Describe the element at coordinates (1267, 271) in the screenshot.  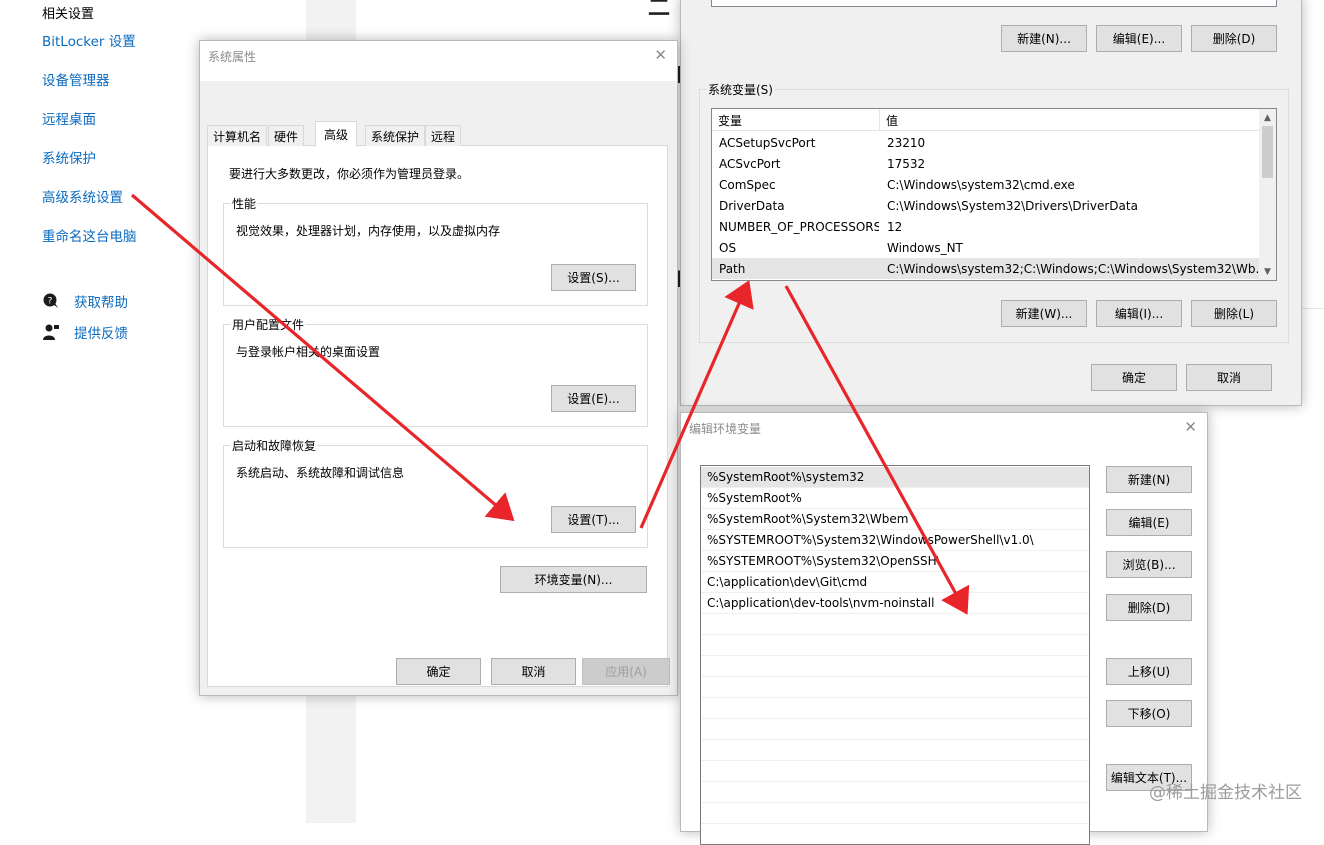
I see `scroll-down-icon: ▼` at that location.